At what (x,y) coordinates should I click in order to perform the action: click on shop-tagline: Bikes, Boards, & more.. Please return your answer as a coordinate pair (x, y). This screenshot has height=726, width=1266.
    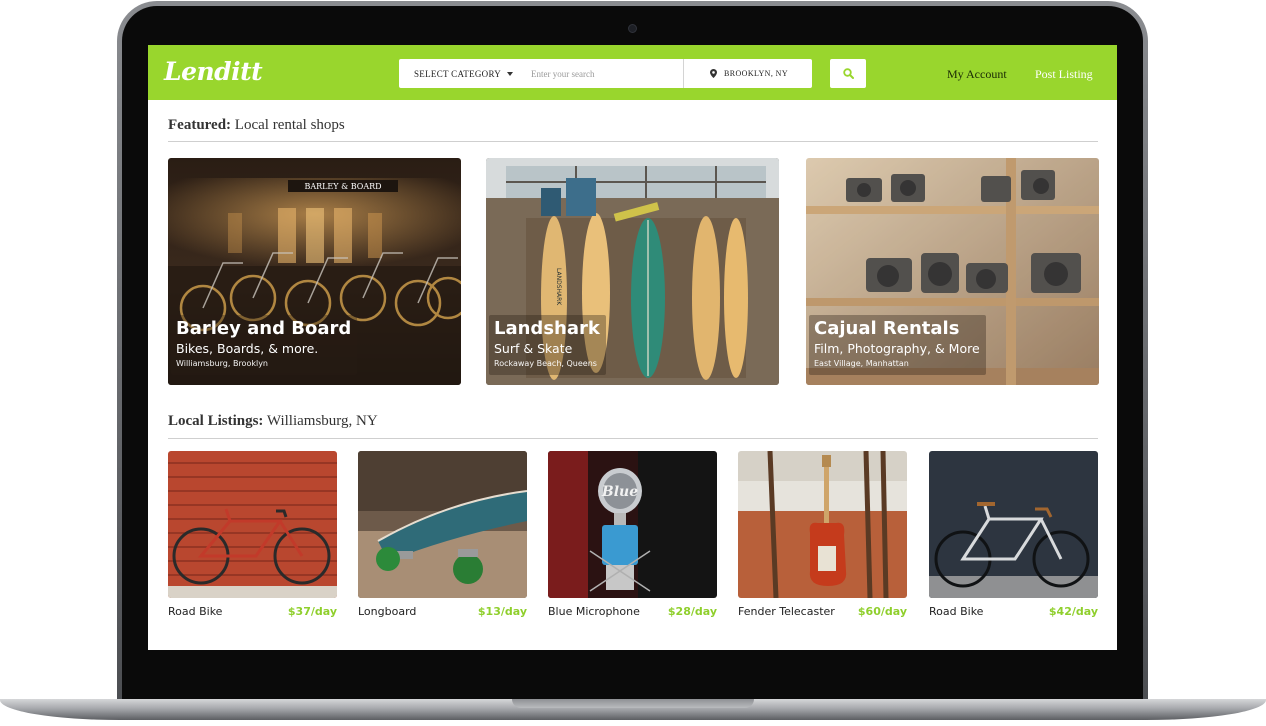
    Looking at the image, I should click on (247, 348).